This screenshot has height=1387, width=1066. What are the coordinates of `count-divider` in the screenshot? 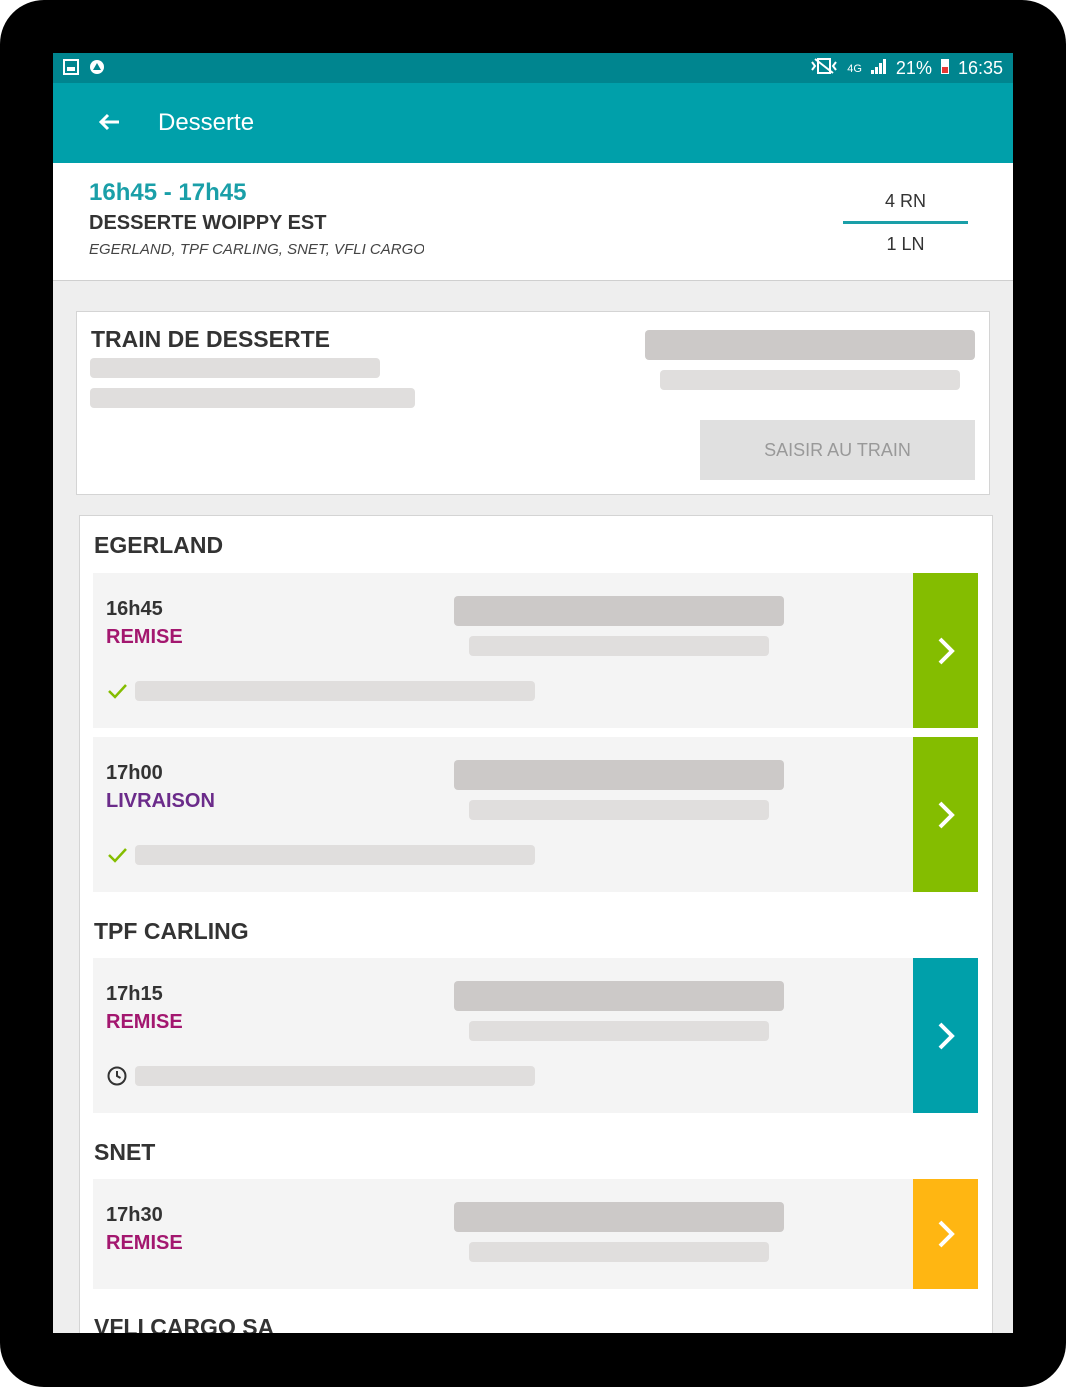 It's located at (905, 222).